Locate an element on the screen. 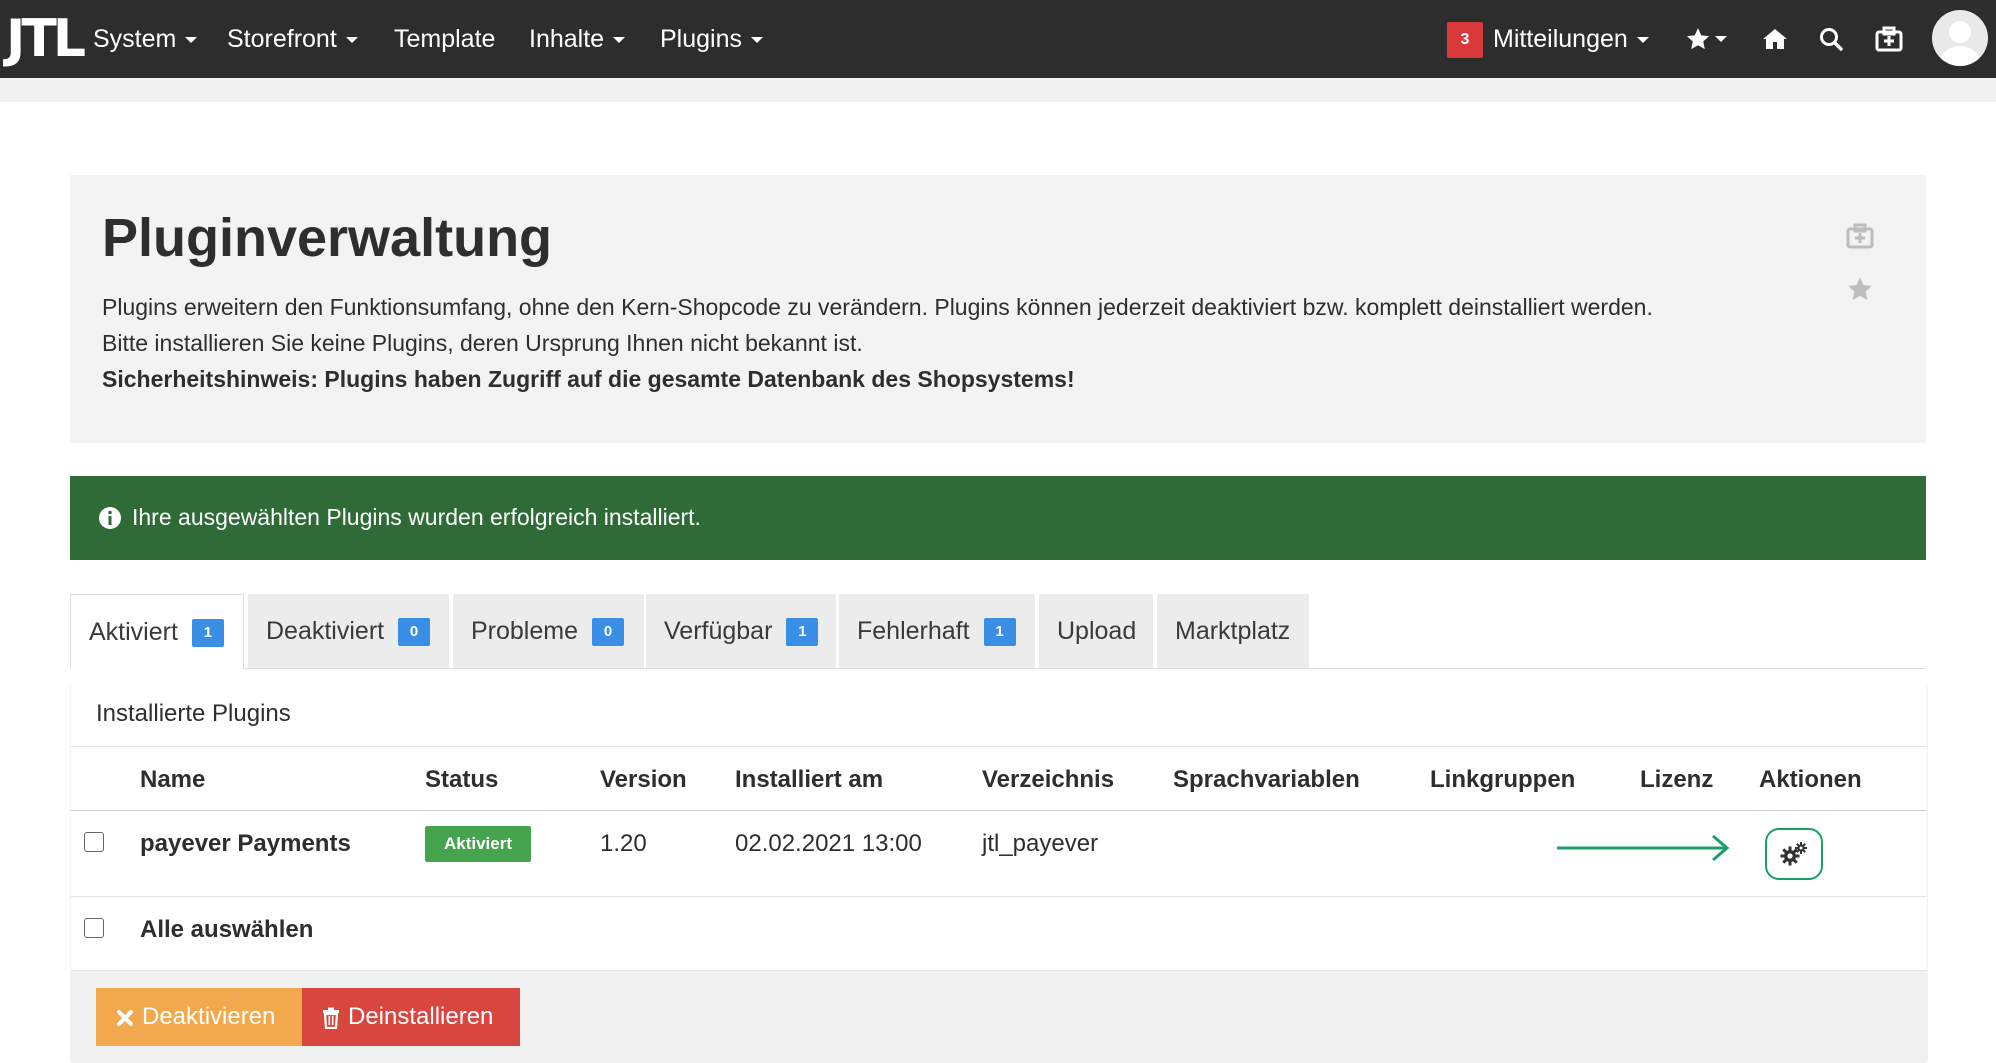 Image resolution: width=1996 pixels, height=1063 pixels. arrow-annotation-icon is located at coordinates (1643, 848).